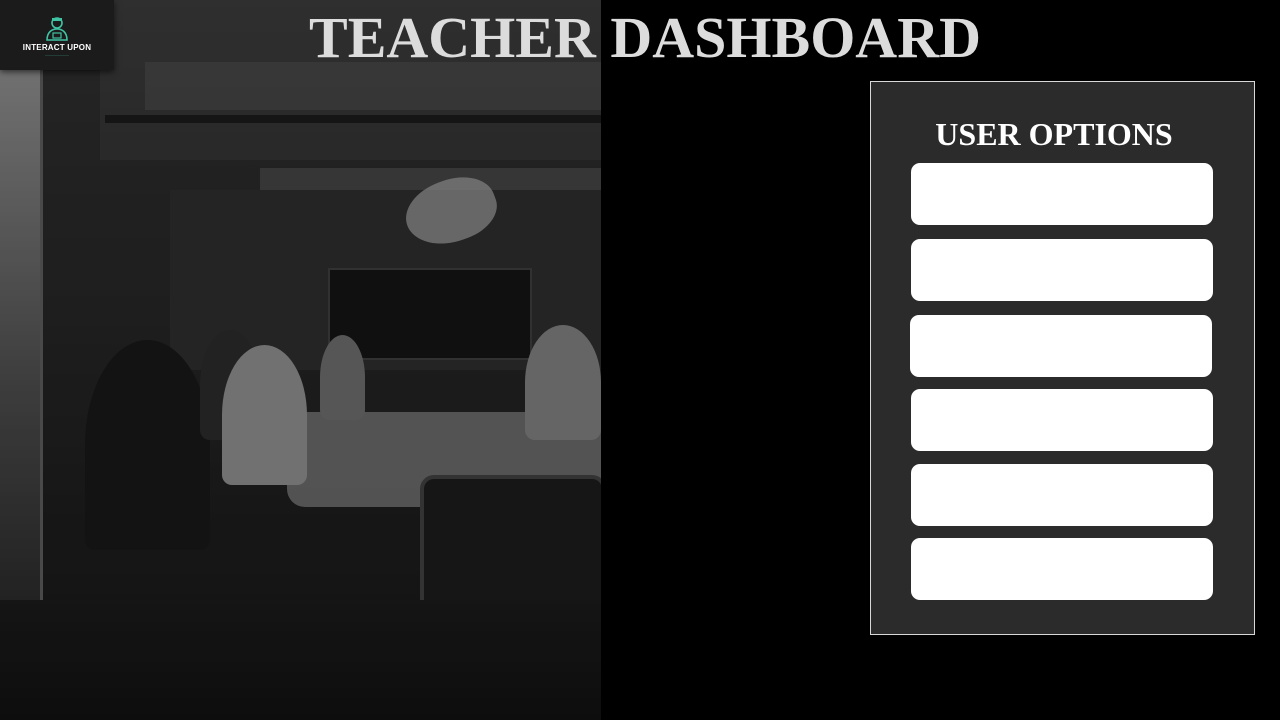 This screenshot has width=1280, height=720. What do you see at coordinates (645, 37) in the screenshot?
I see `page-title: TEACHER DASHBOARD` at bounding box center [645, 37].